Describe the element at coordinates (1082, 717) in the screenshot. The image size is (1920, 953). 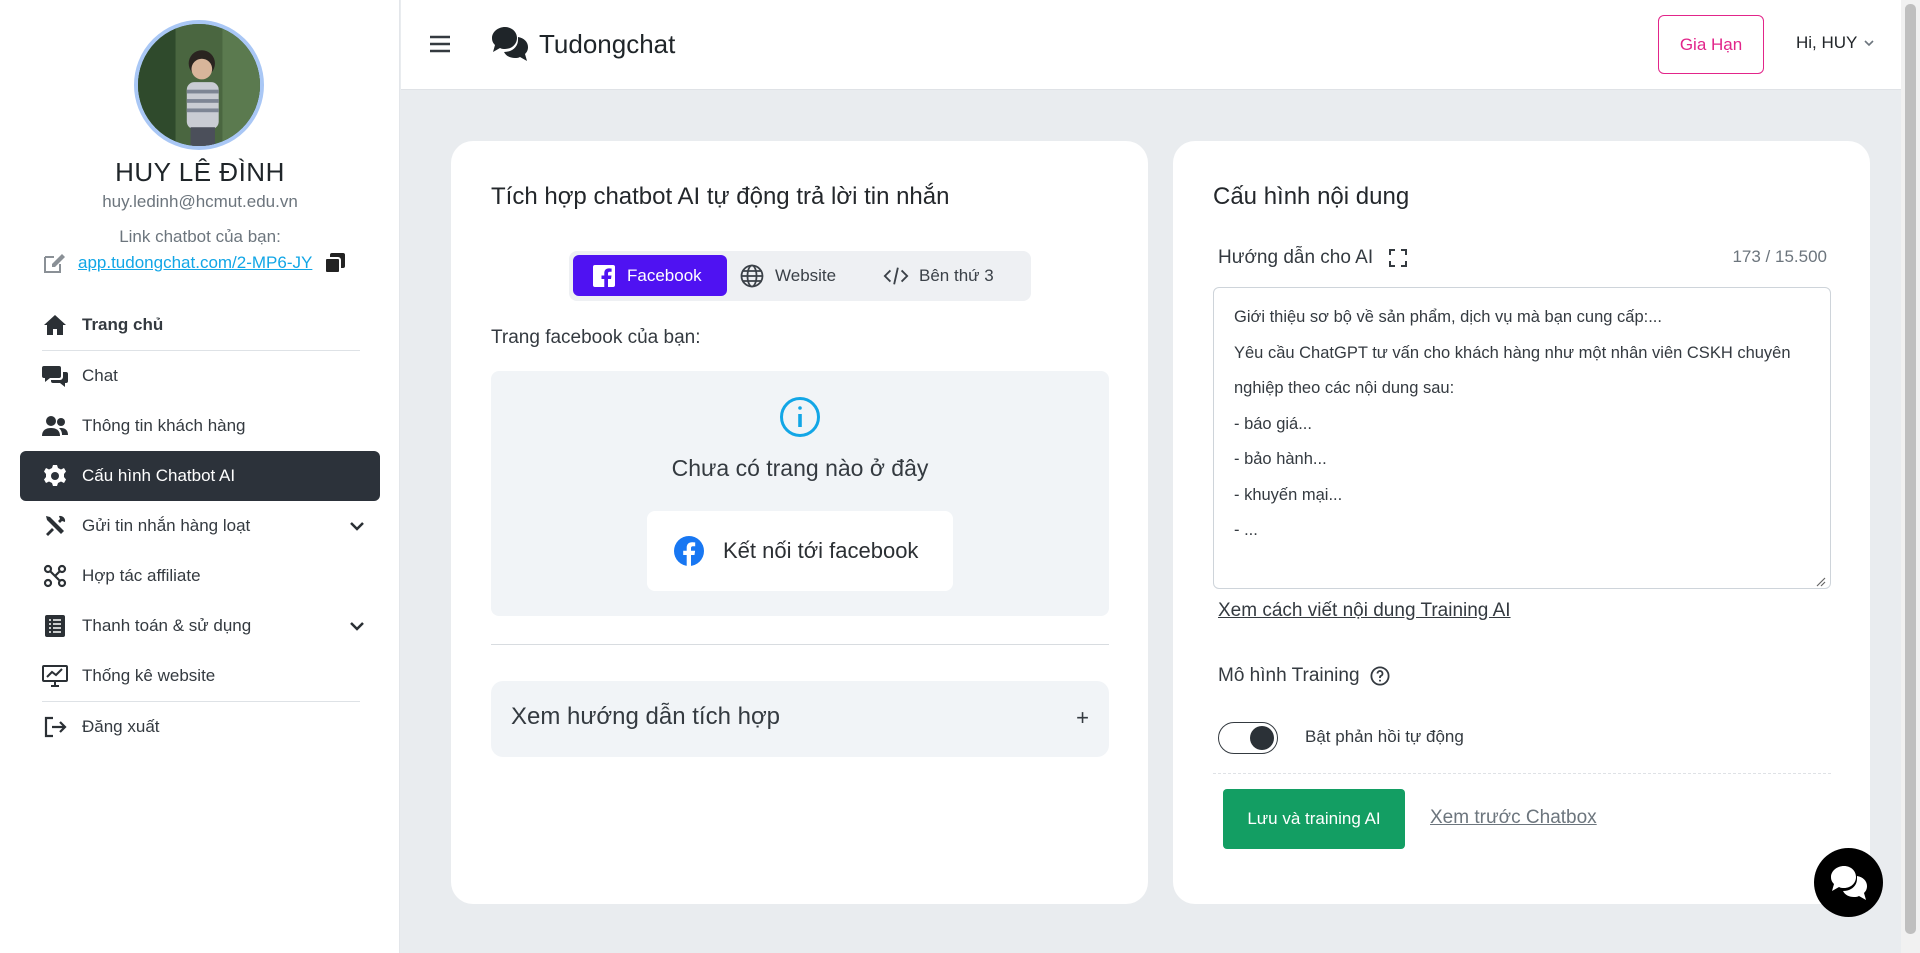
I see `expand-plus-icon: +` at that location.